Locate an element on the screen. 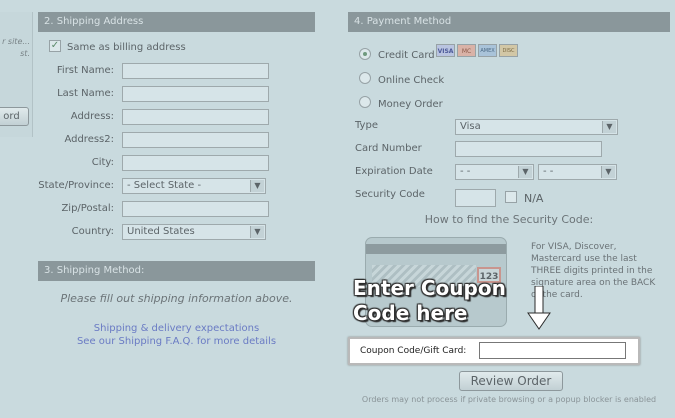 Image resolution: width=675 pixels, height=418 pixels. state-label: State/Province: is located at coordinates (76, 185).